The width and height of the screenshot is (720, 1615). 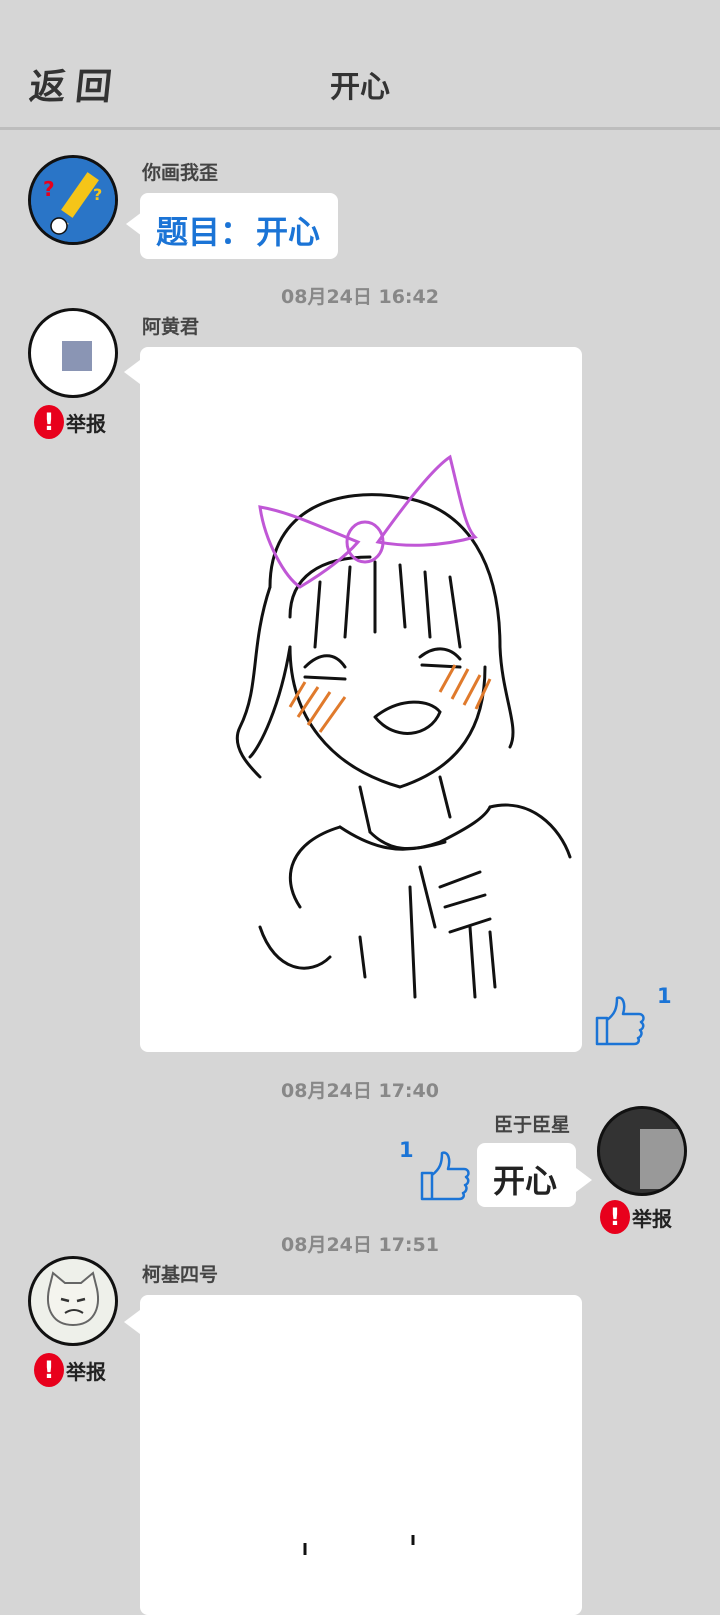 I want to click on timestamp: 08月24日 17:40, so click(x=360, y=1091).